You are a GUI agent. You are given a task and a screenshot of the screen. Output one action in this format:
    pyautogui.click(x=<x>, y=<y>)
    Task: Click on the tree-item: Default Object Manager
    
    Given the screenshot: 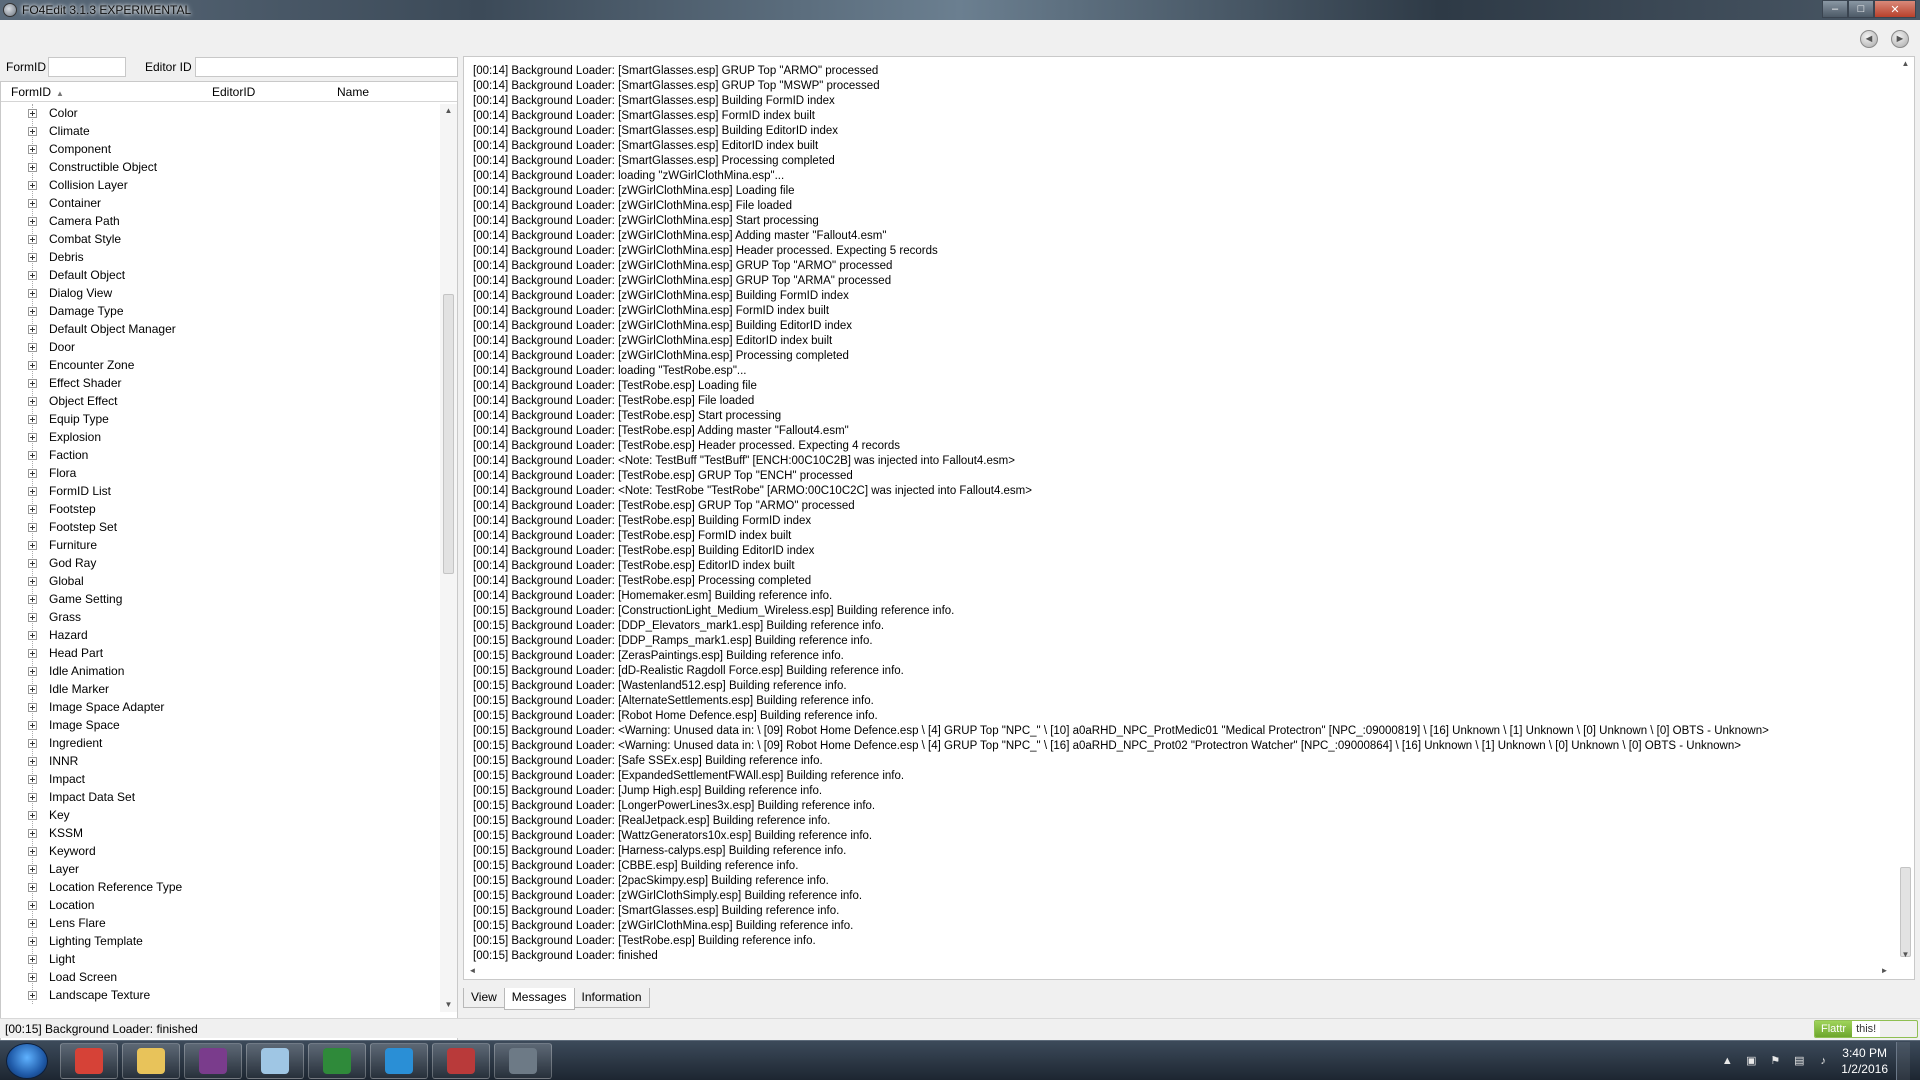 What is the action you would take?
    pyautogui.click(x=220, y=329)
    